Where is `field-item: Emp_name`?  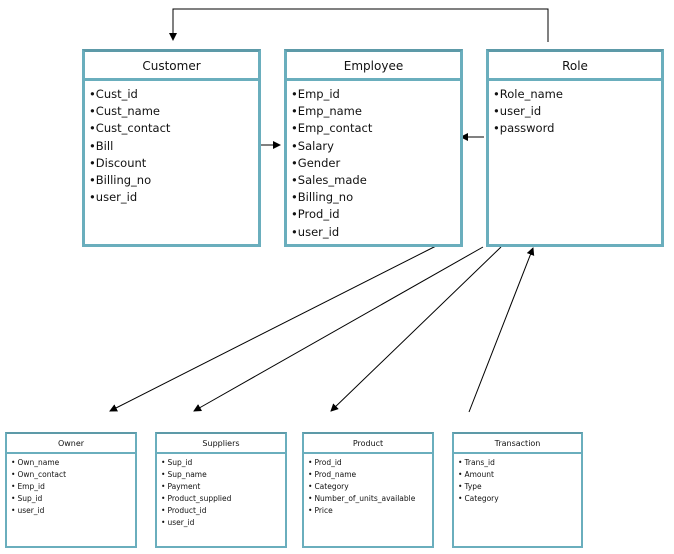
field-item: Emp_name is located at coordinates (375, 111).